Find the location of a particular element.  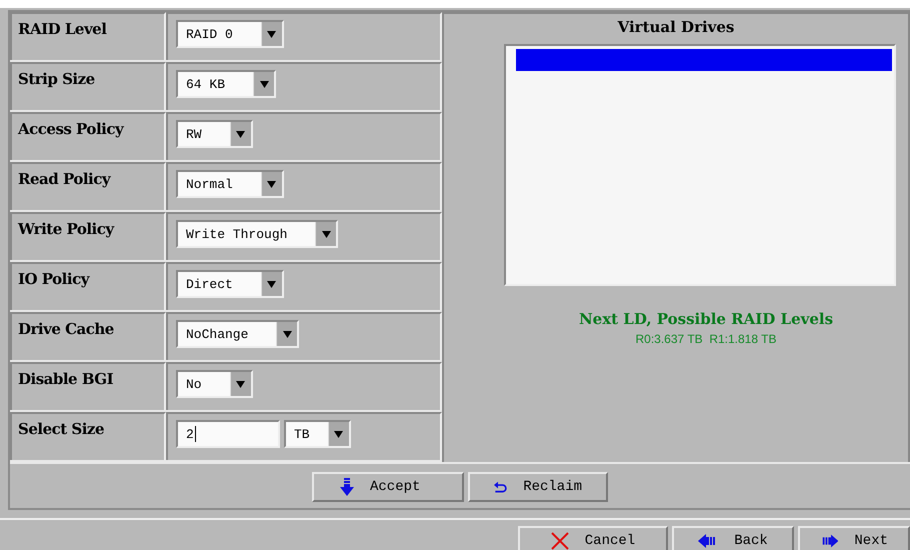

nav-button: Back is located at coordinates (733, 538).